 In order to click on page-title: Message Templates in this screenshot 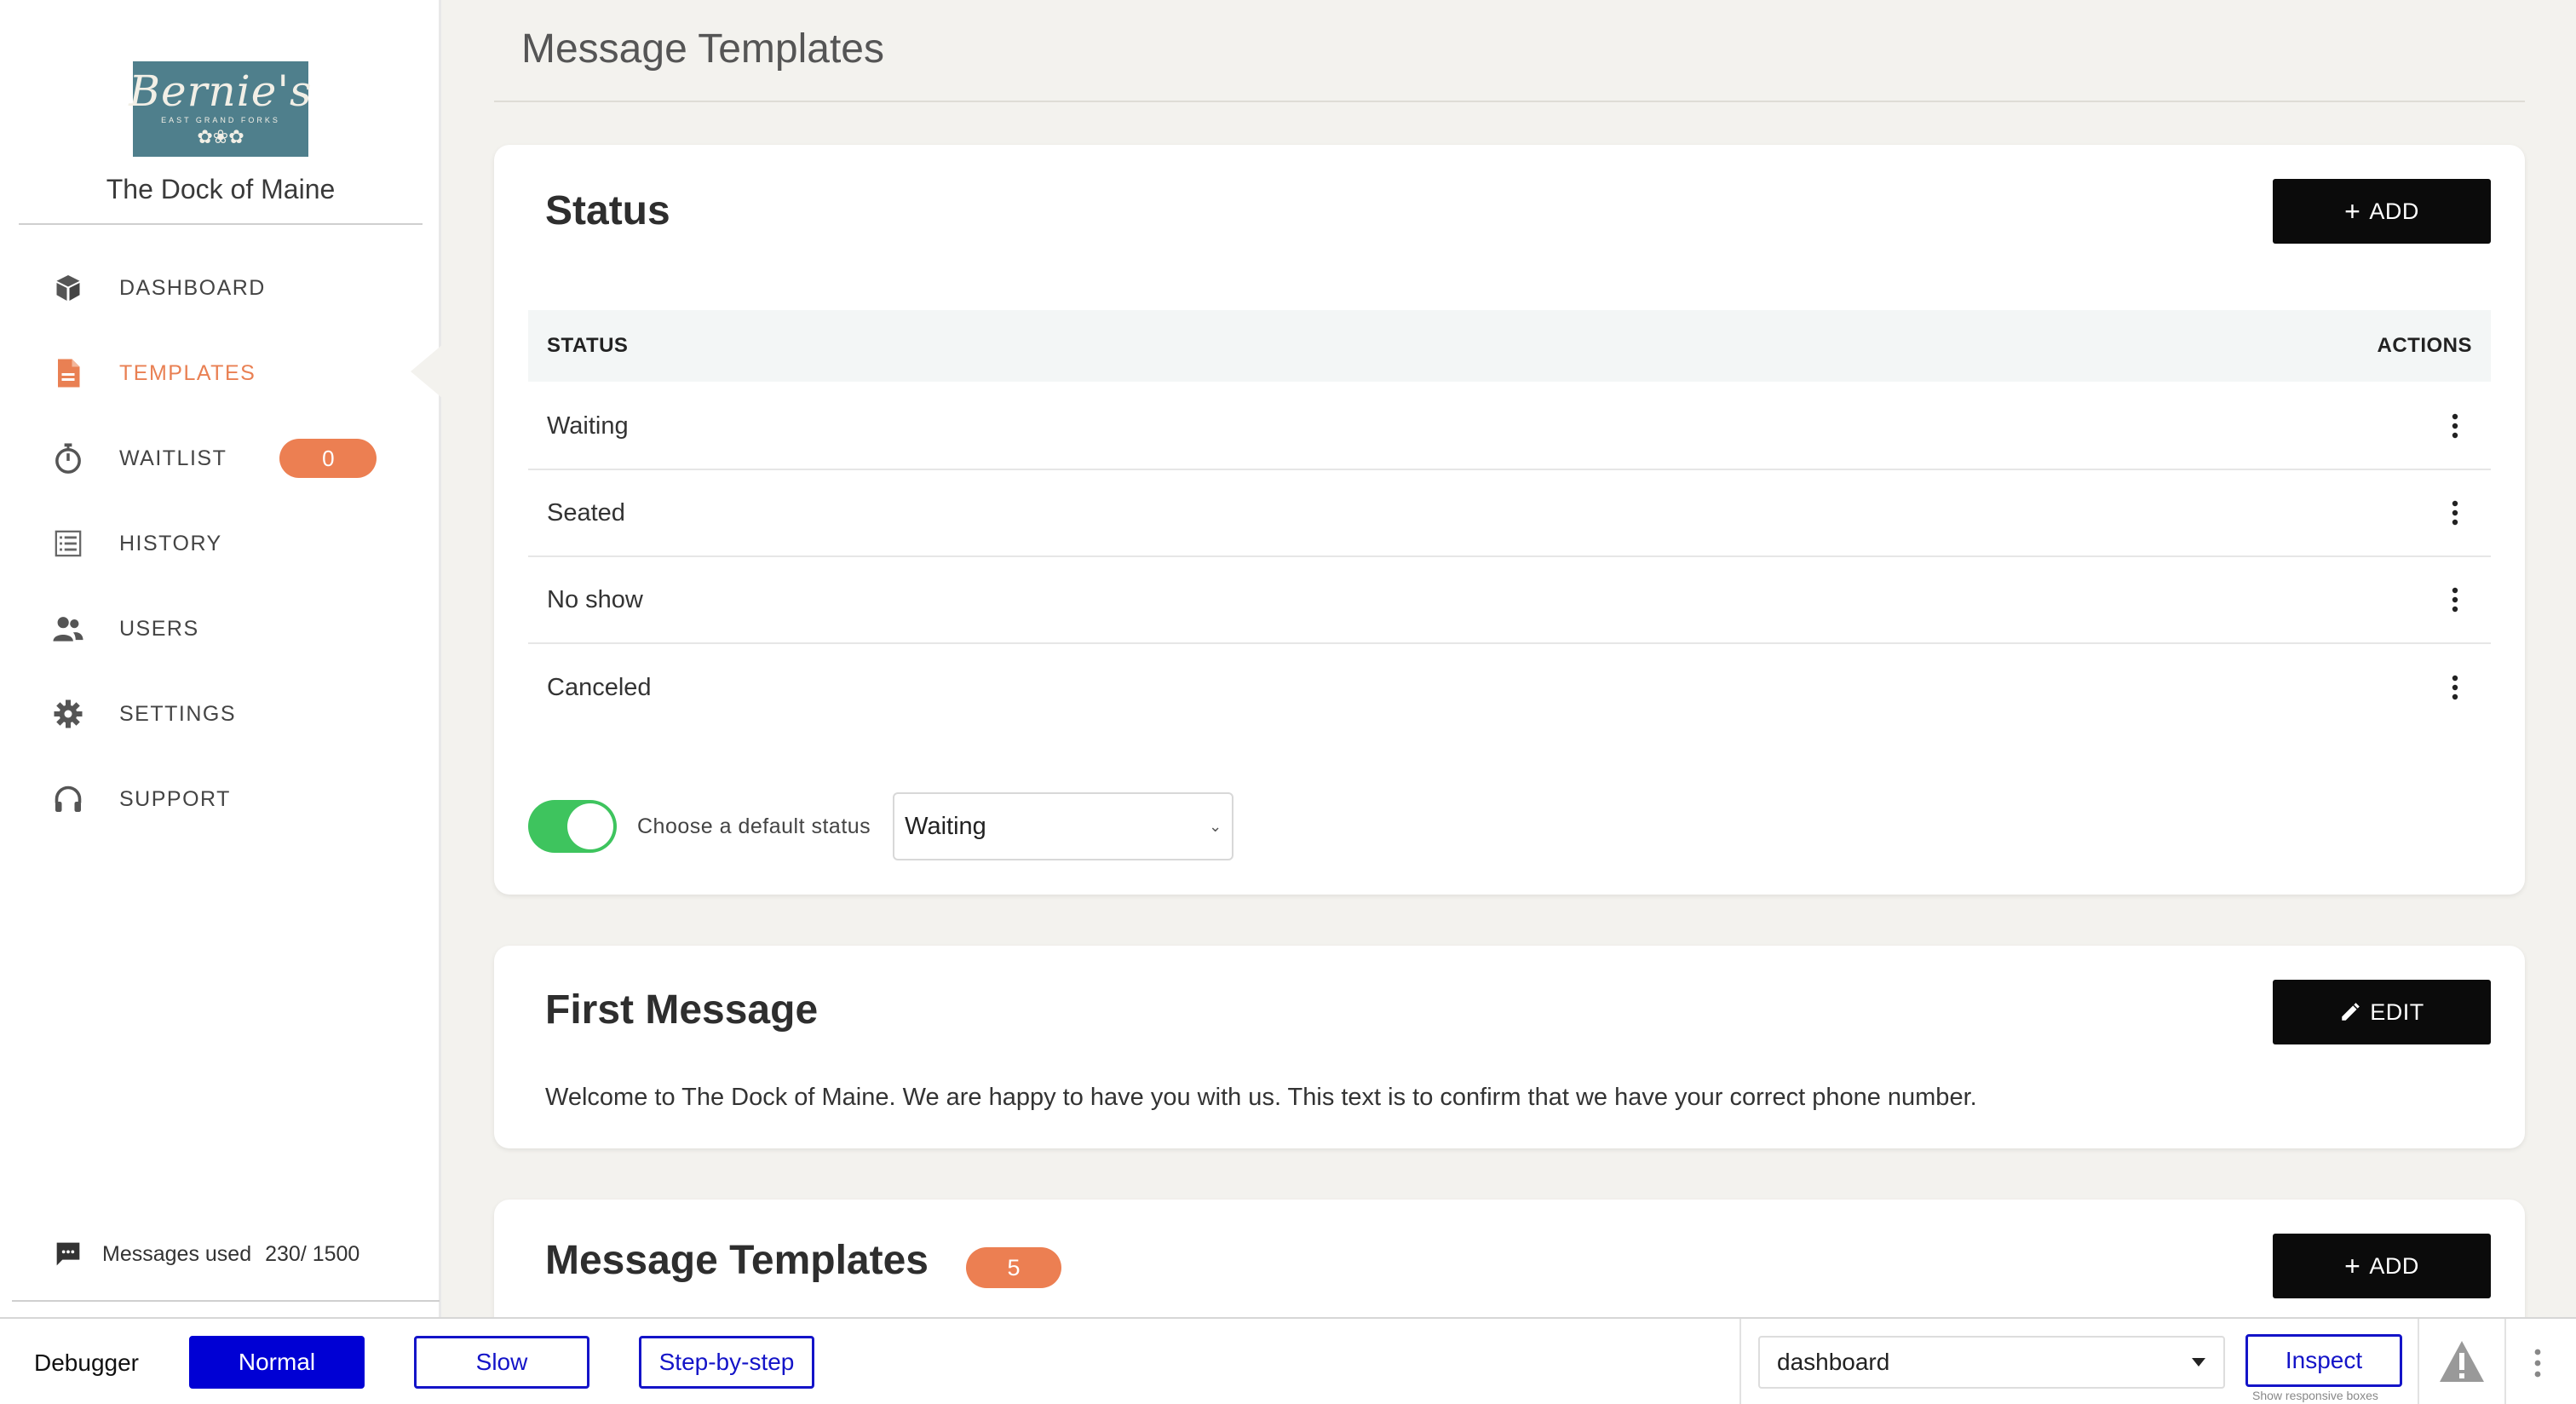, I will do `click(703, 49)`.